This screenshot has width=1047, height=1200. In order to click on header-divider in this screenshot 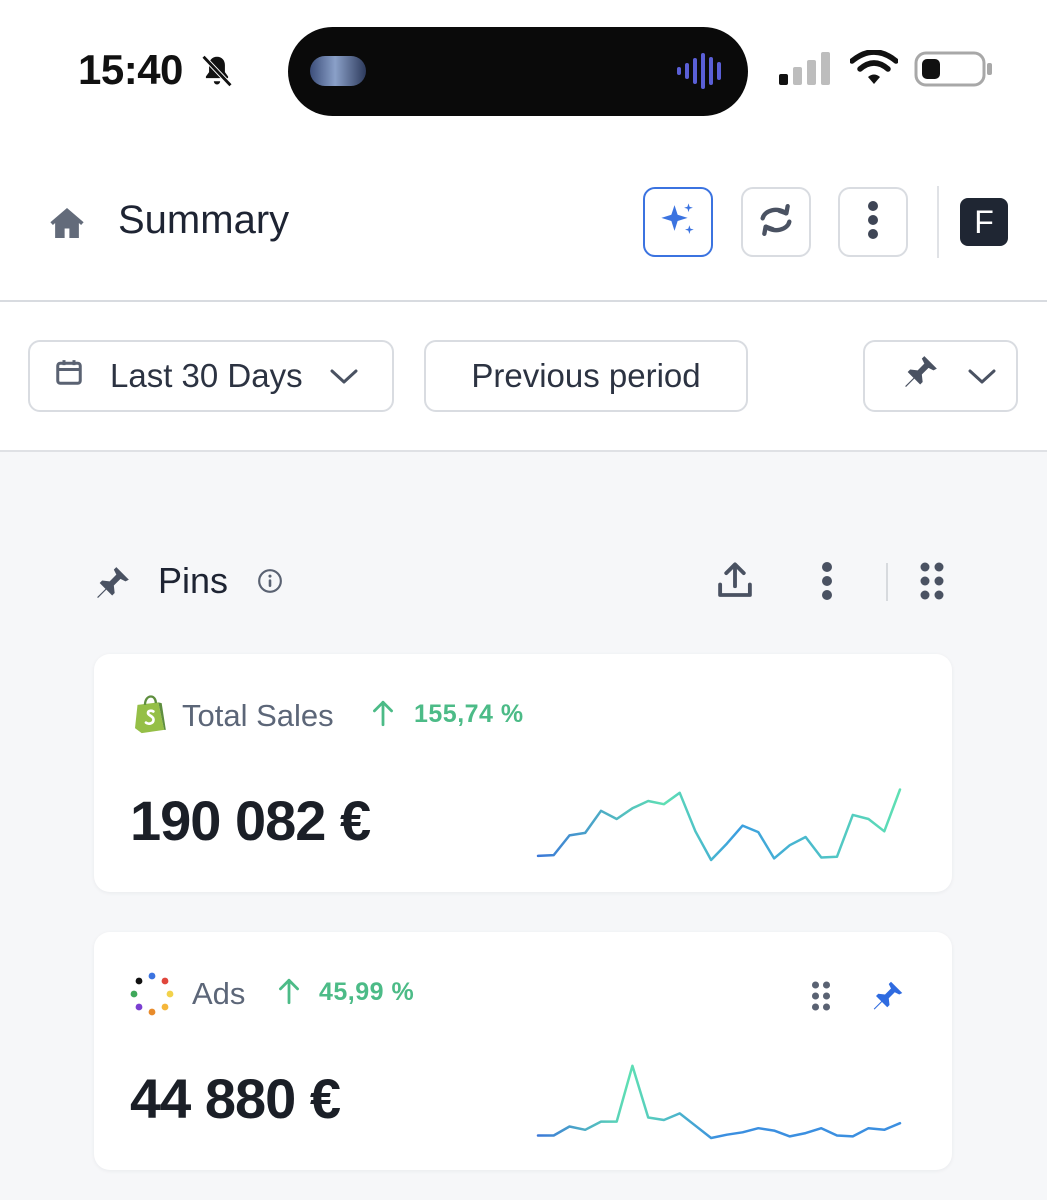, I will do `click(938, 222)`.